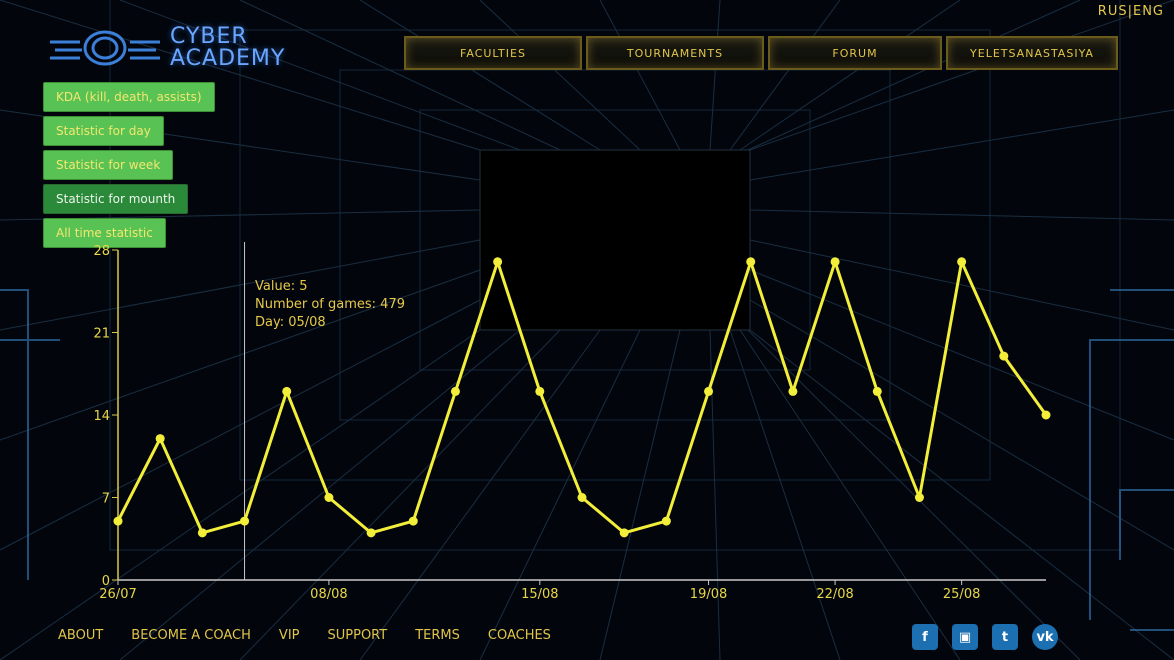  I want to click on logo-line-2: ACADEMY, so click(228, 58).